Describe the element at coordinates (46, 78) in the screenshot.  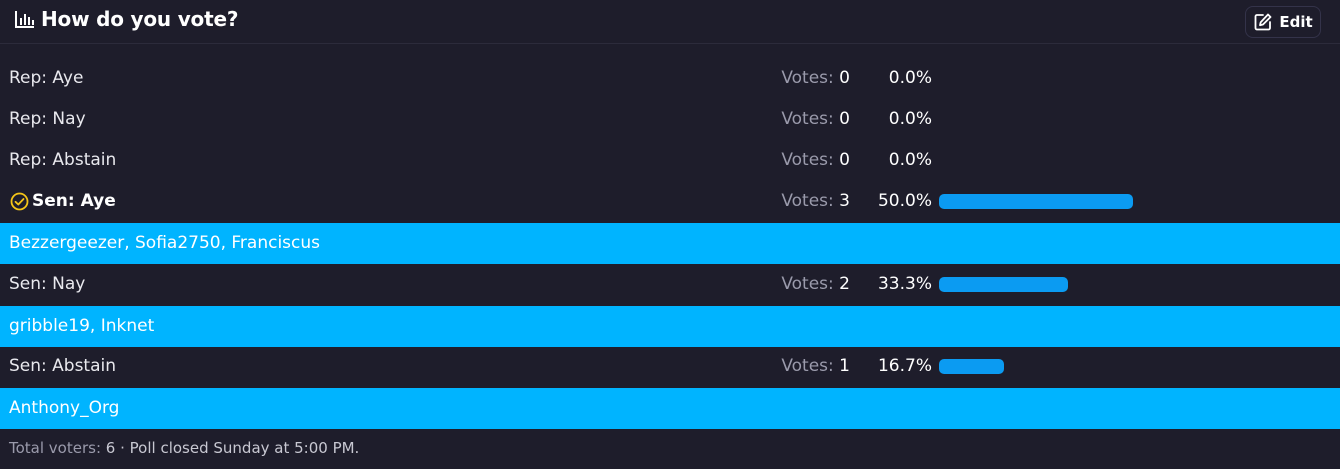
I see `option-label: Rep: Aye` at that location.